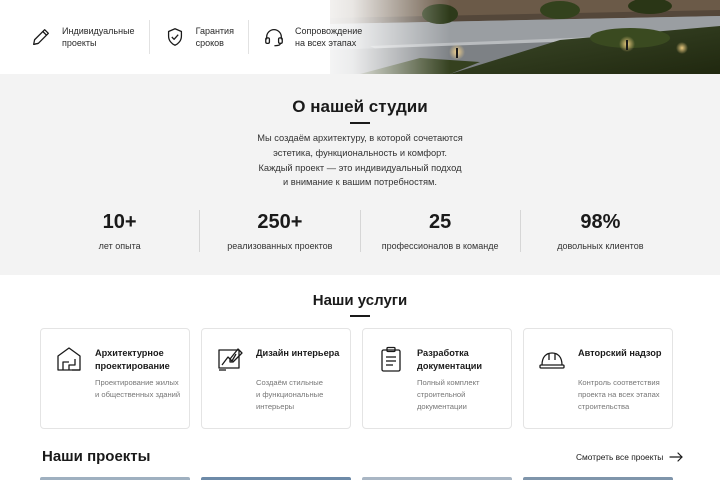 This screenshot has width=720, height=480. I want to click on feature-label: Гарантия сроков, so click(214, 37).